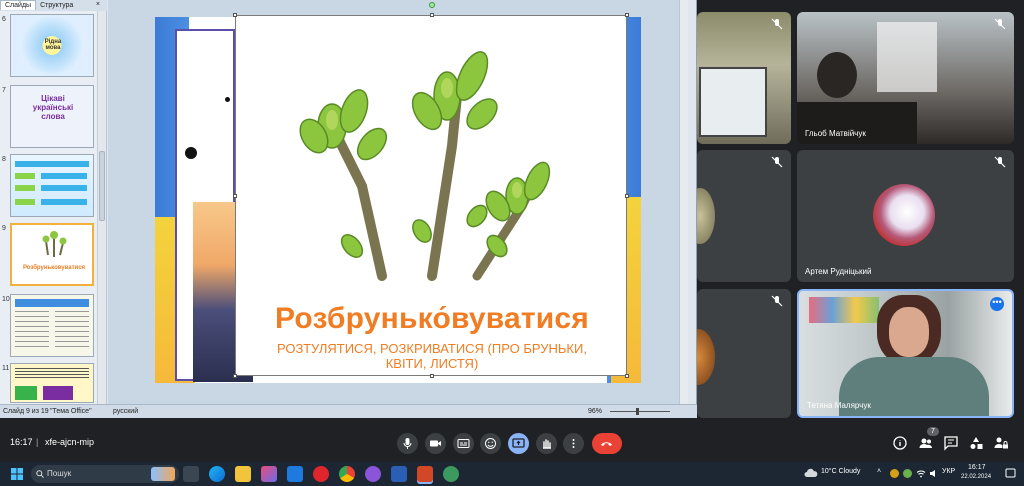 The height and width of the screenshot is (486, 1024). Describe the element at coordinates (976, 477) in the screenshot. I see `clock-date: 22.02.2024` at that location.